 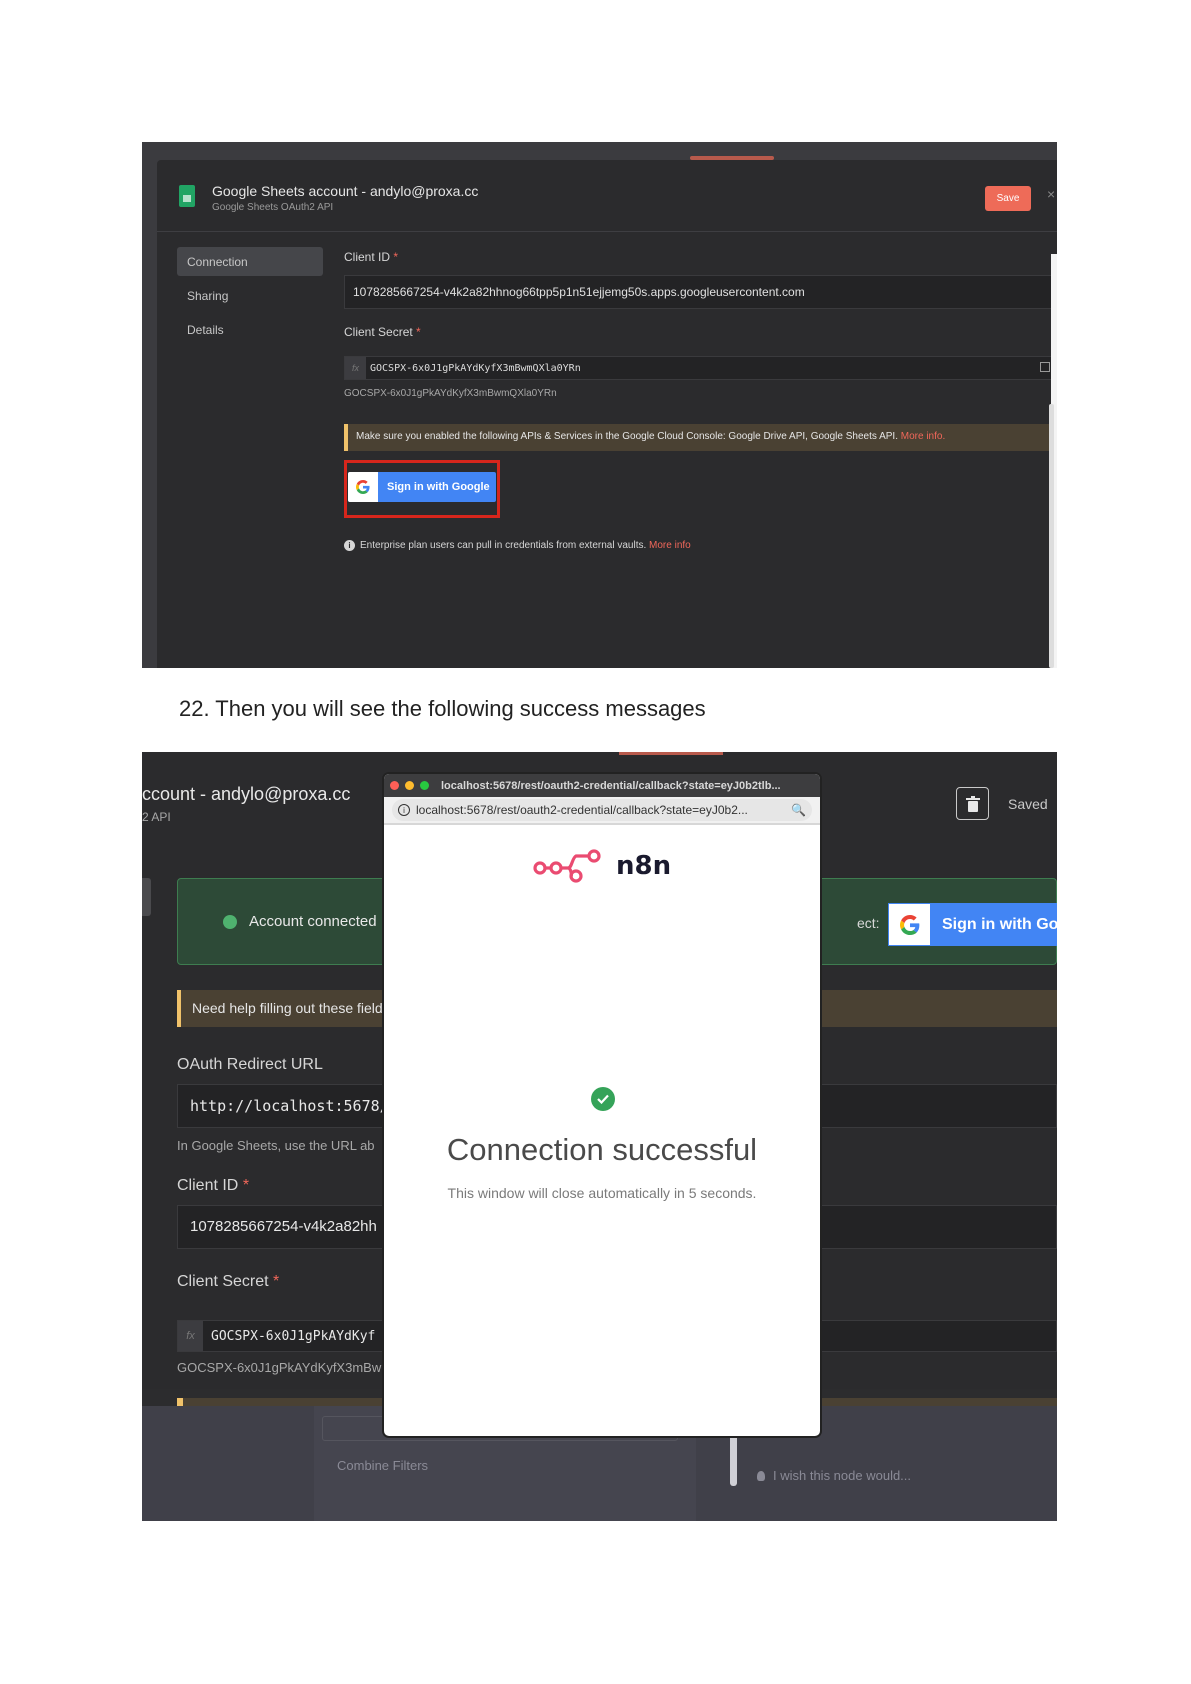 I want to click on scrollbar, so click(x=1051, y=536).